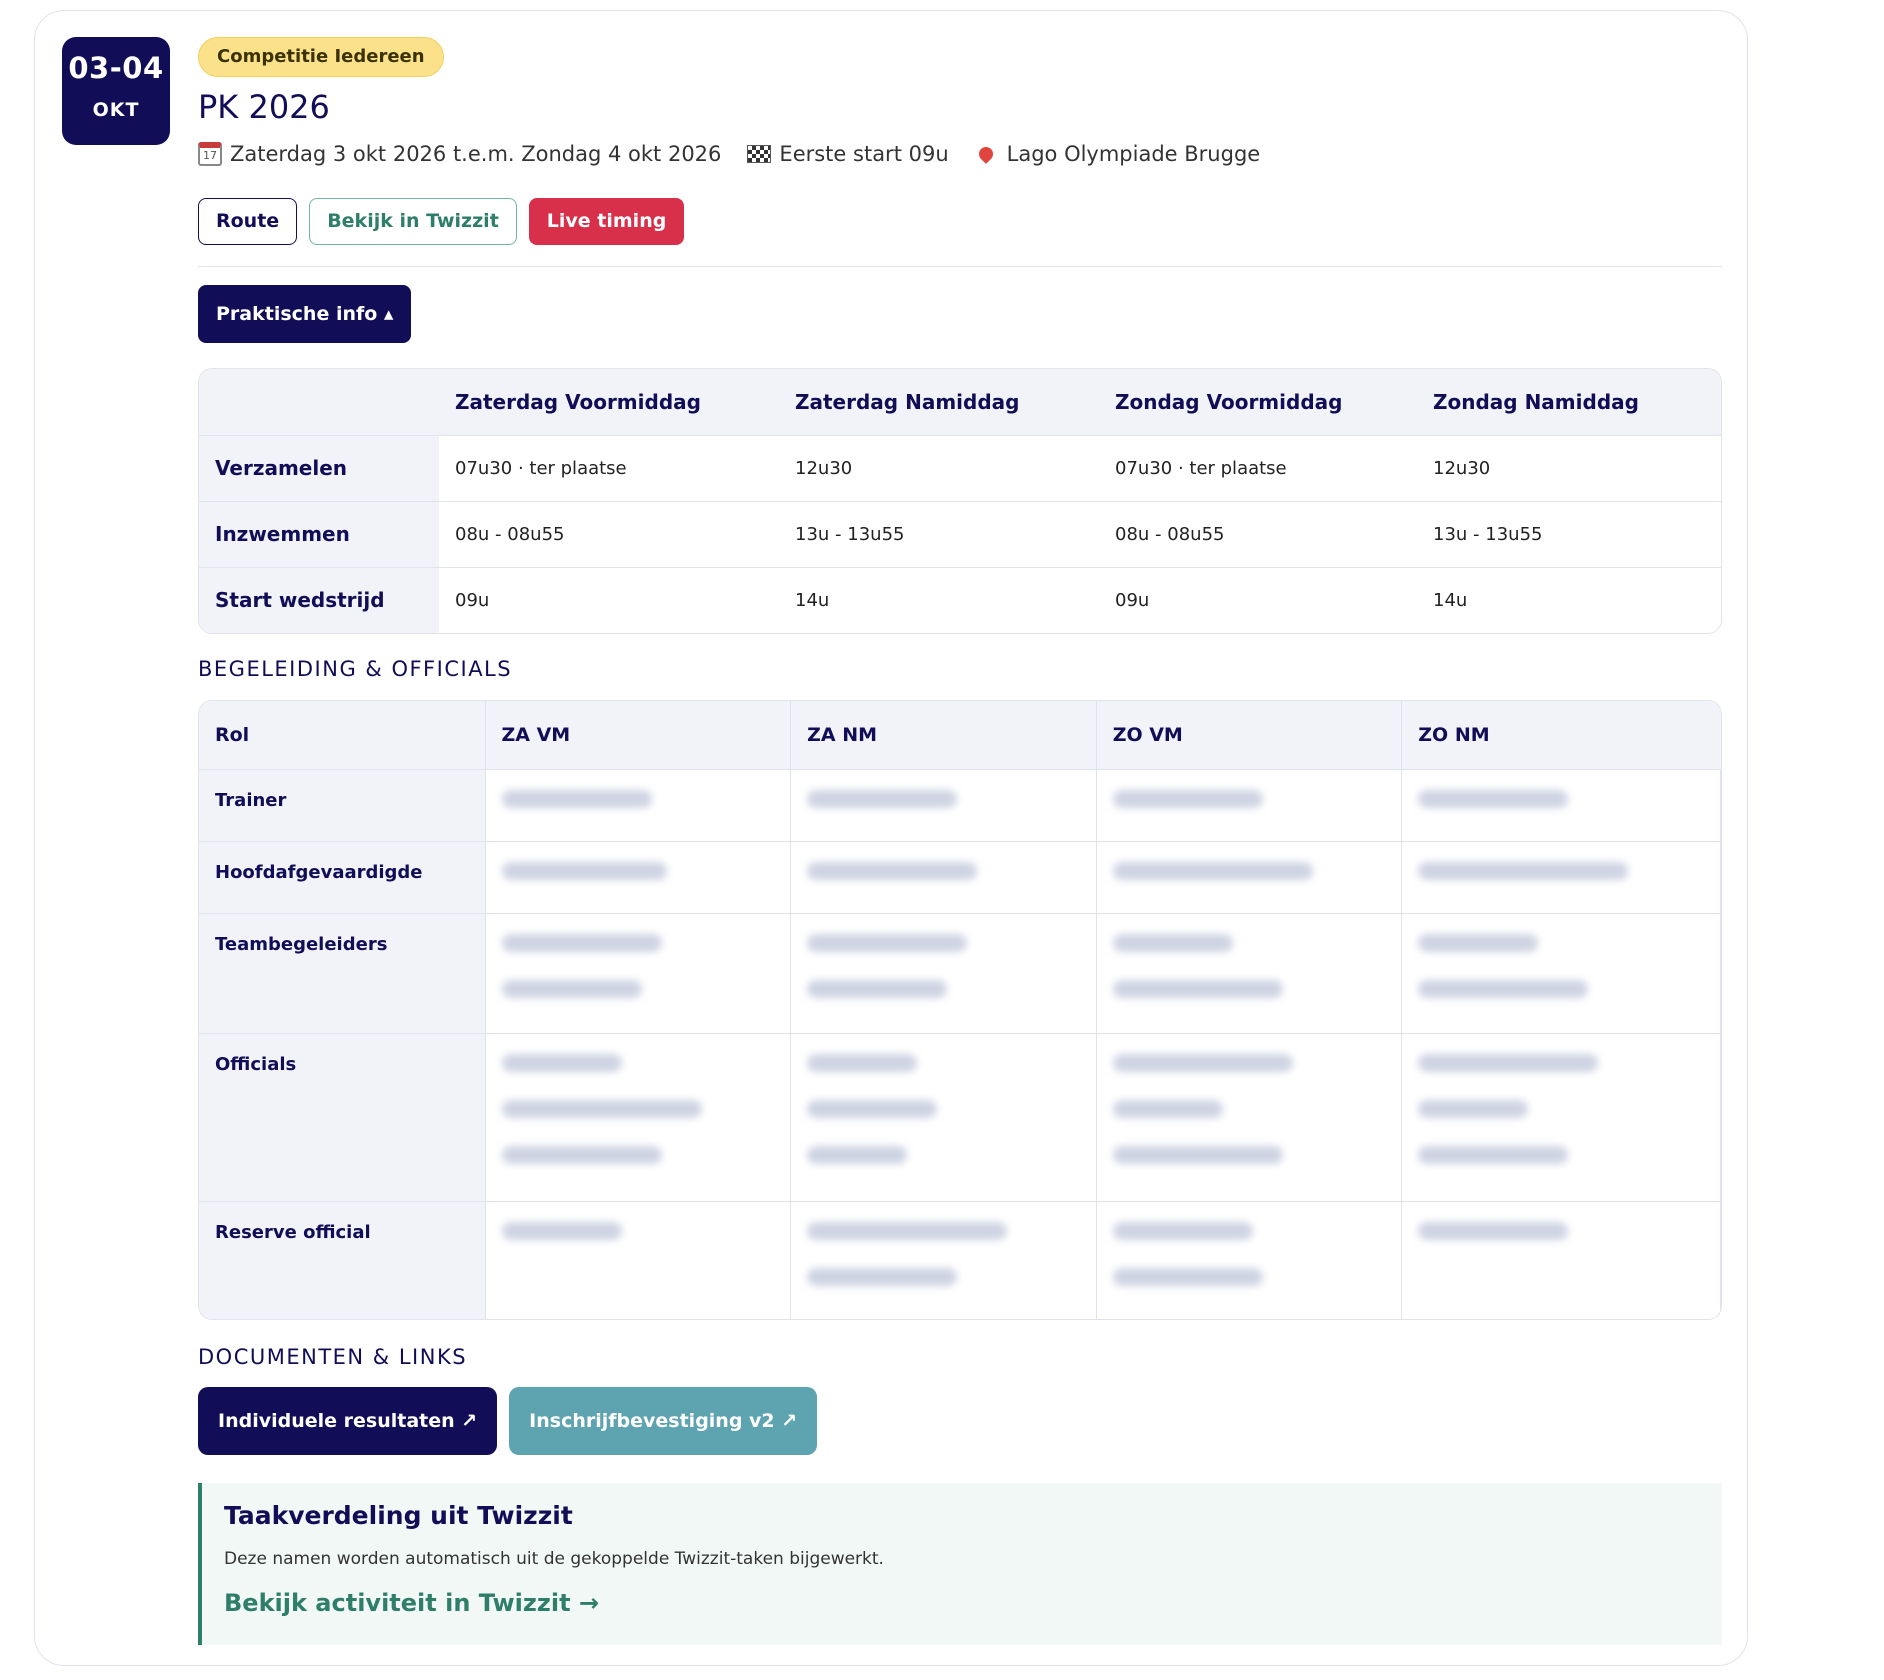  What do you see at coordinates (606, 221) in the screenshot?
I see `live-timing-button: Live timing` at bounding box center [606, 221].